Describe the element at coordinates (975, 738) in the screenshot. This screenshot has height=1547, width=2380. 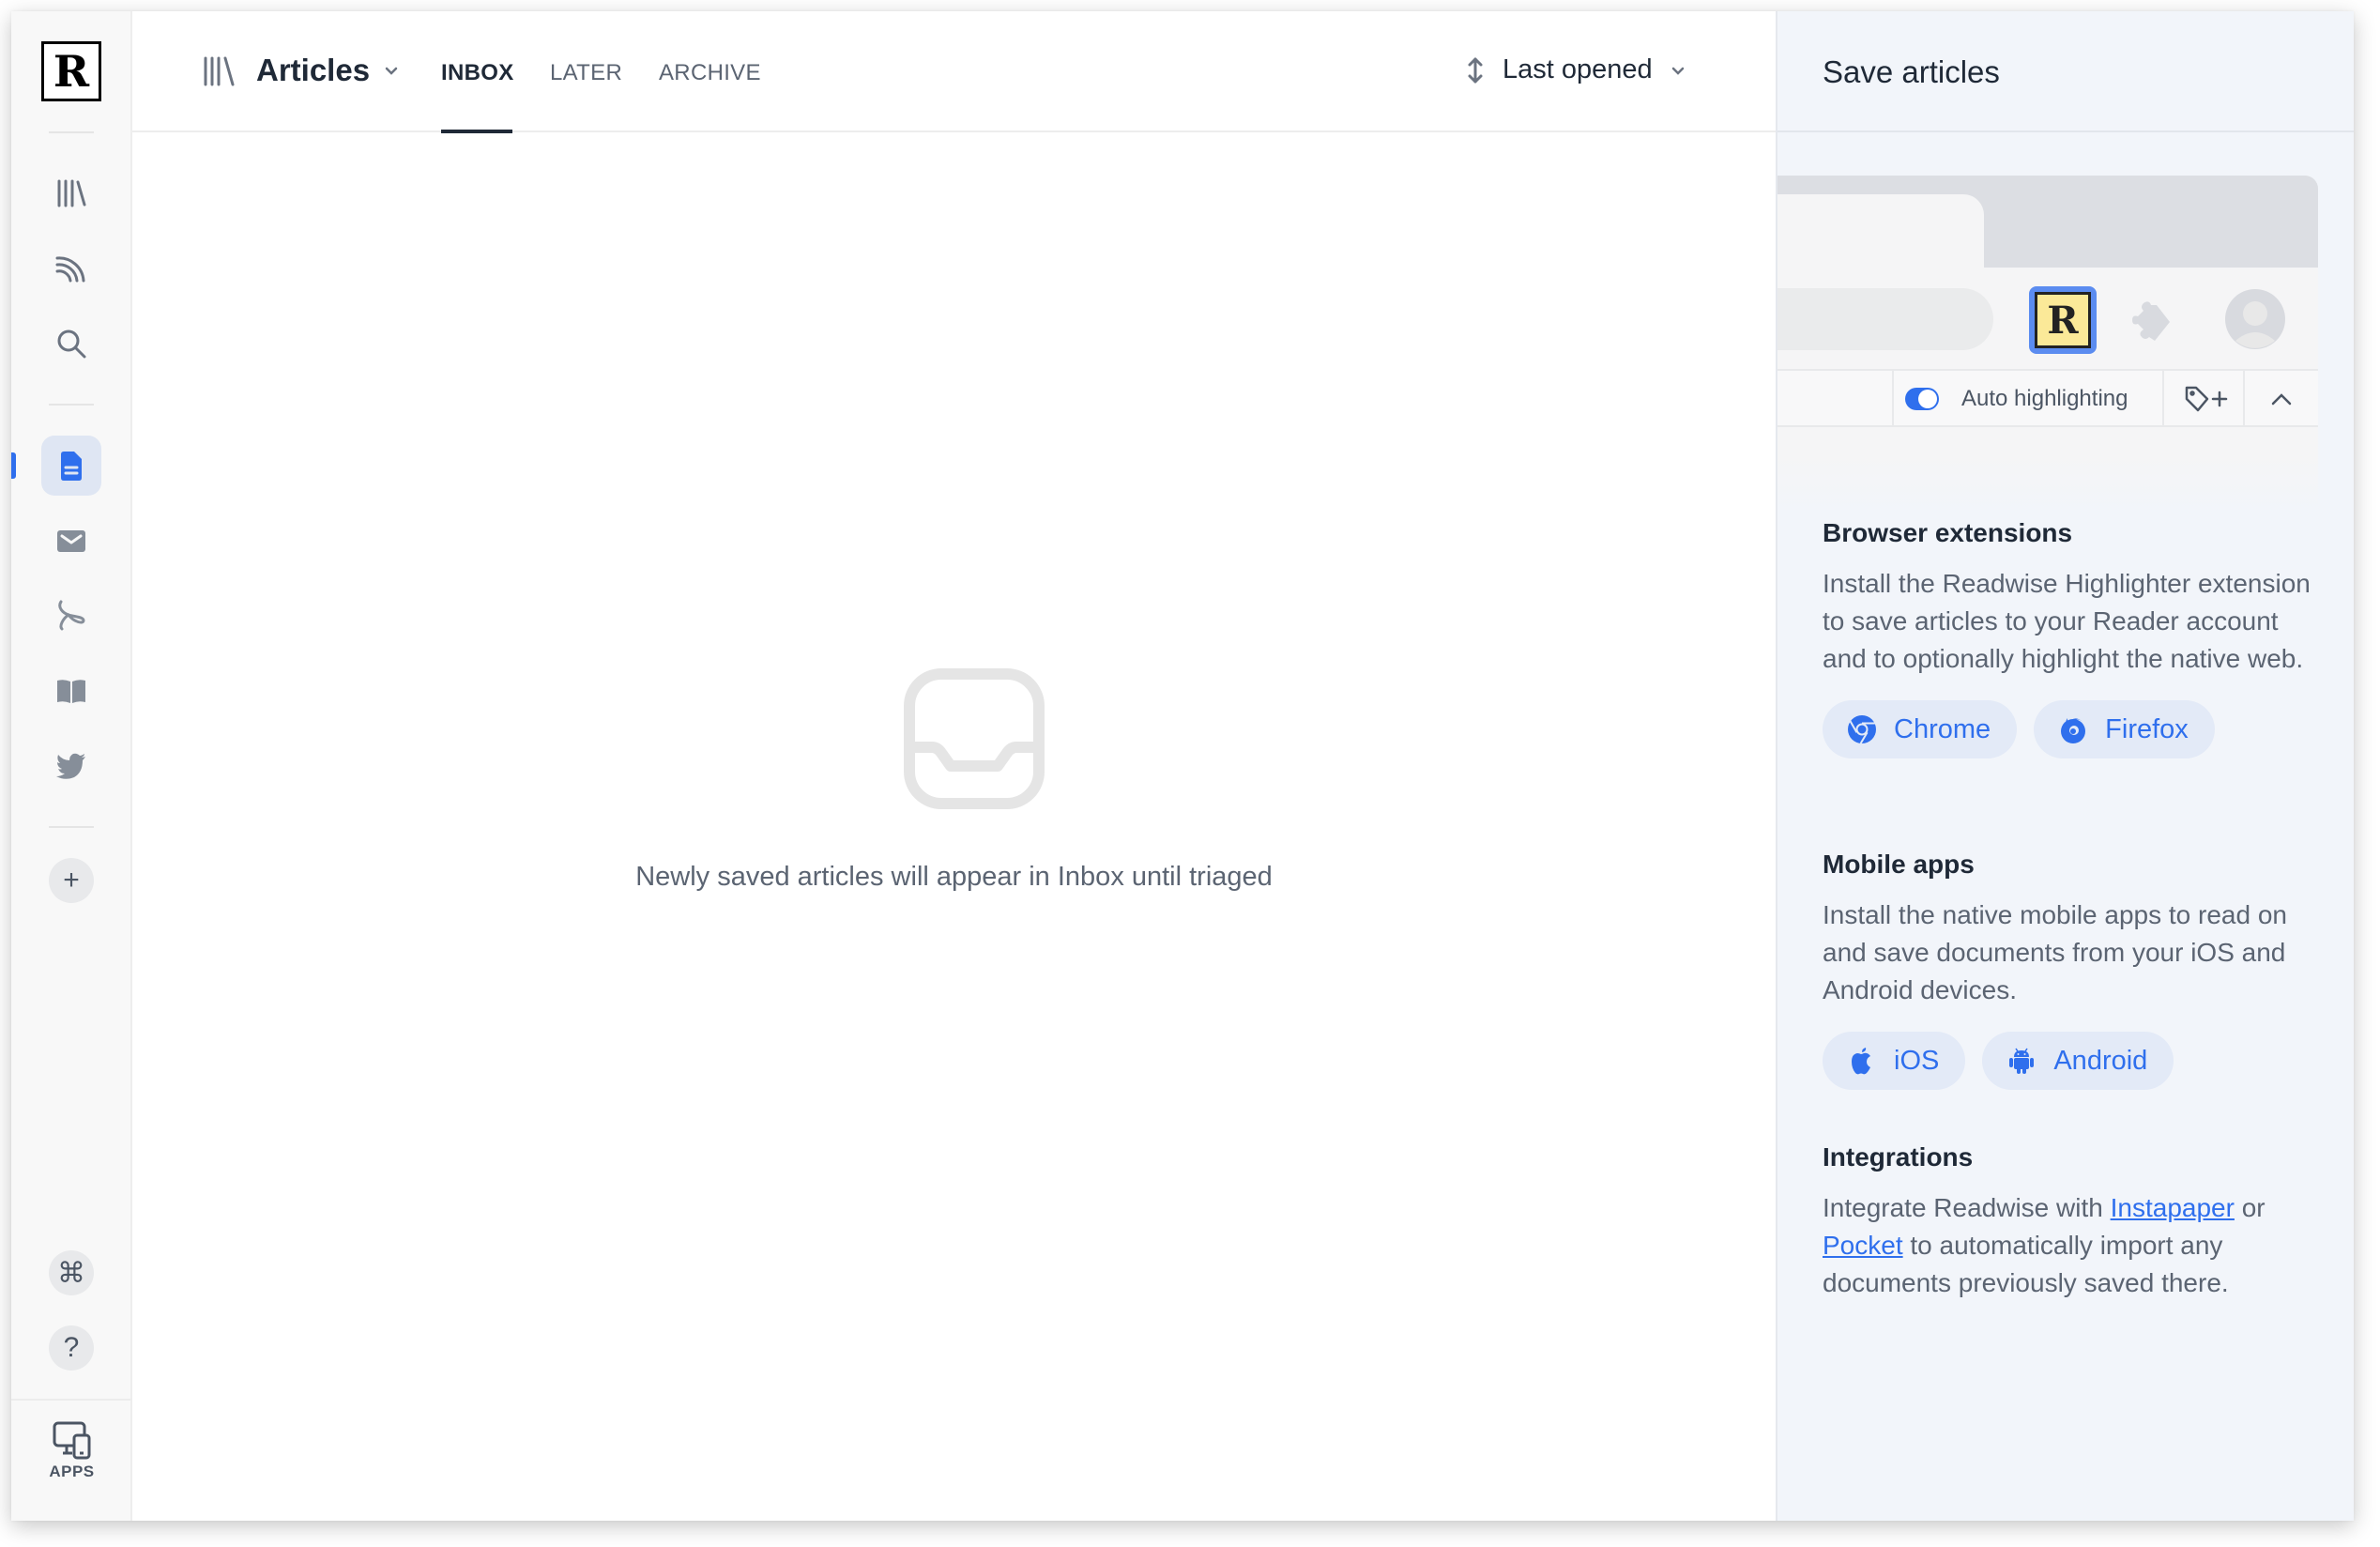
I see `inbox-empty-icon` at that location.